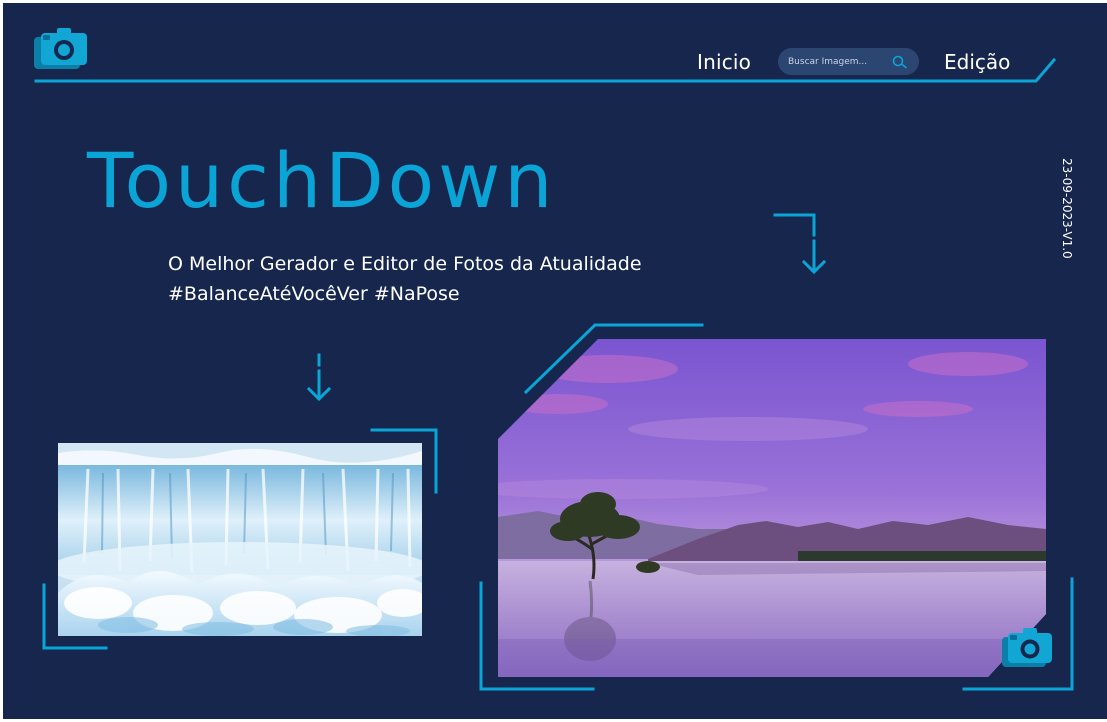 This screenshot has width=1107, height=722. What do you see at coordinates (724, 62) in the screenshot?
I see `nav-inicio-link: Inicio` at bounding box center [724, 62].